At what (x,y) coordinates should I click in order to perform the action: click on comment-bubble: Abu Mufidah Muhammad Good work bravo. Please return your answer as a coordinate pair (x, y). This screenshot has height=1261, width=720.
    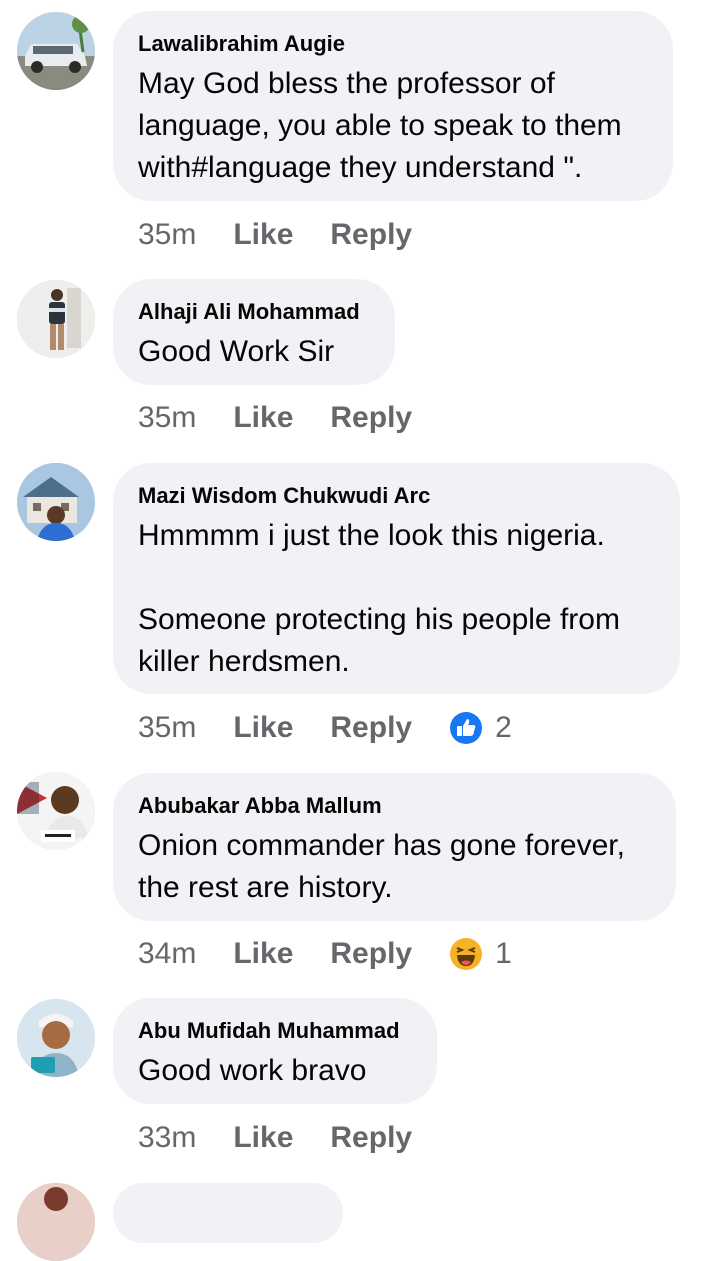
    Looking at the image, I should click on (275, 1051).